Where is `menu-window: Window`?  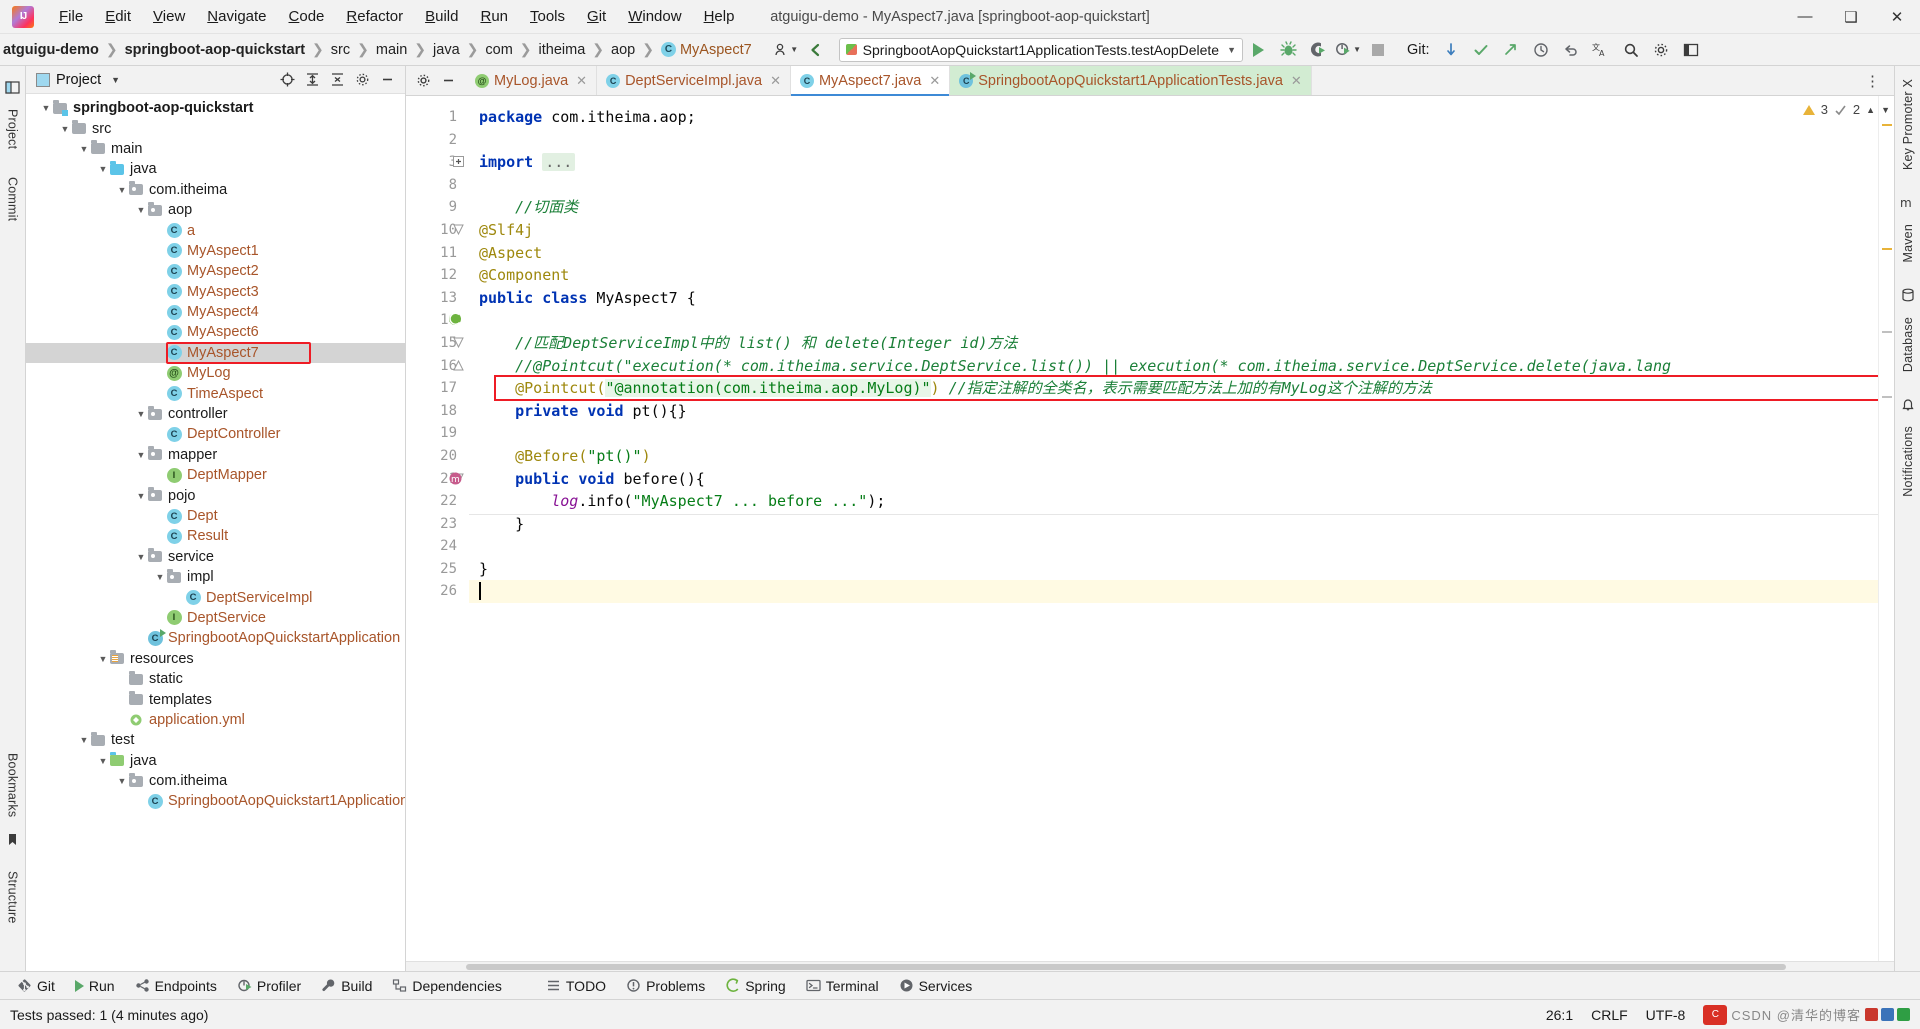 menu-window: Window is located at coordinates (654, 16).